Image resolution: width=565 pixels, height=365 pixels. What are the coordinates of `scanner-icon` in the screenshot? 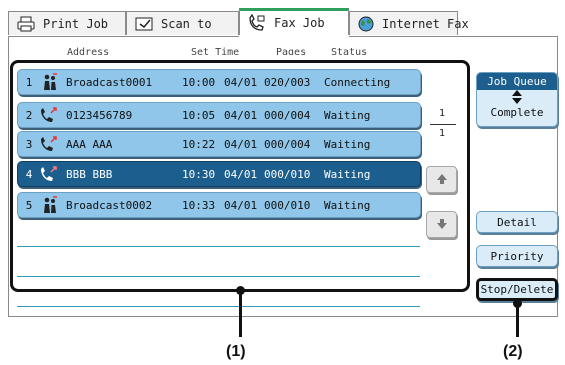 It's located at (144, 24).